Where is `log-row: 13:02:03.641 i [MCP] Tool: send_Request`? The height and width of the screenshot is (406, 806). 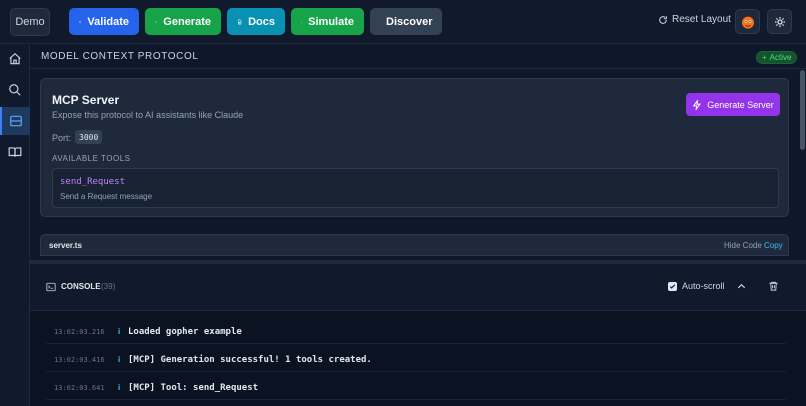 log-row: 13:02:03.641 i [MCP] Tool: send_Request is located at coordinates (416, 388).